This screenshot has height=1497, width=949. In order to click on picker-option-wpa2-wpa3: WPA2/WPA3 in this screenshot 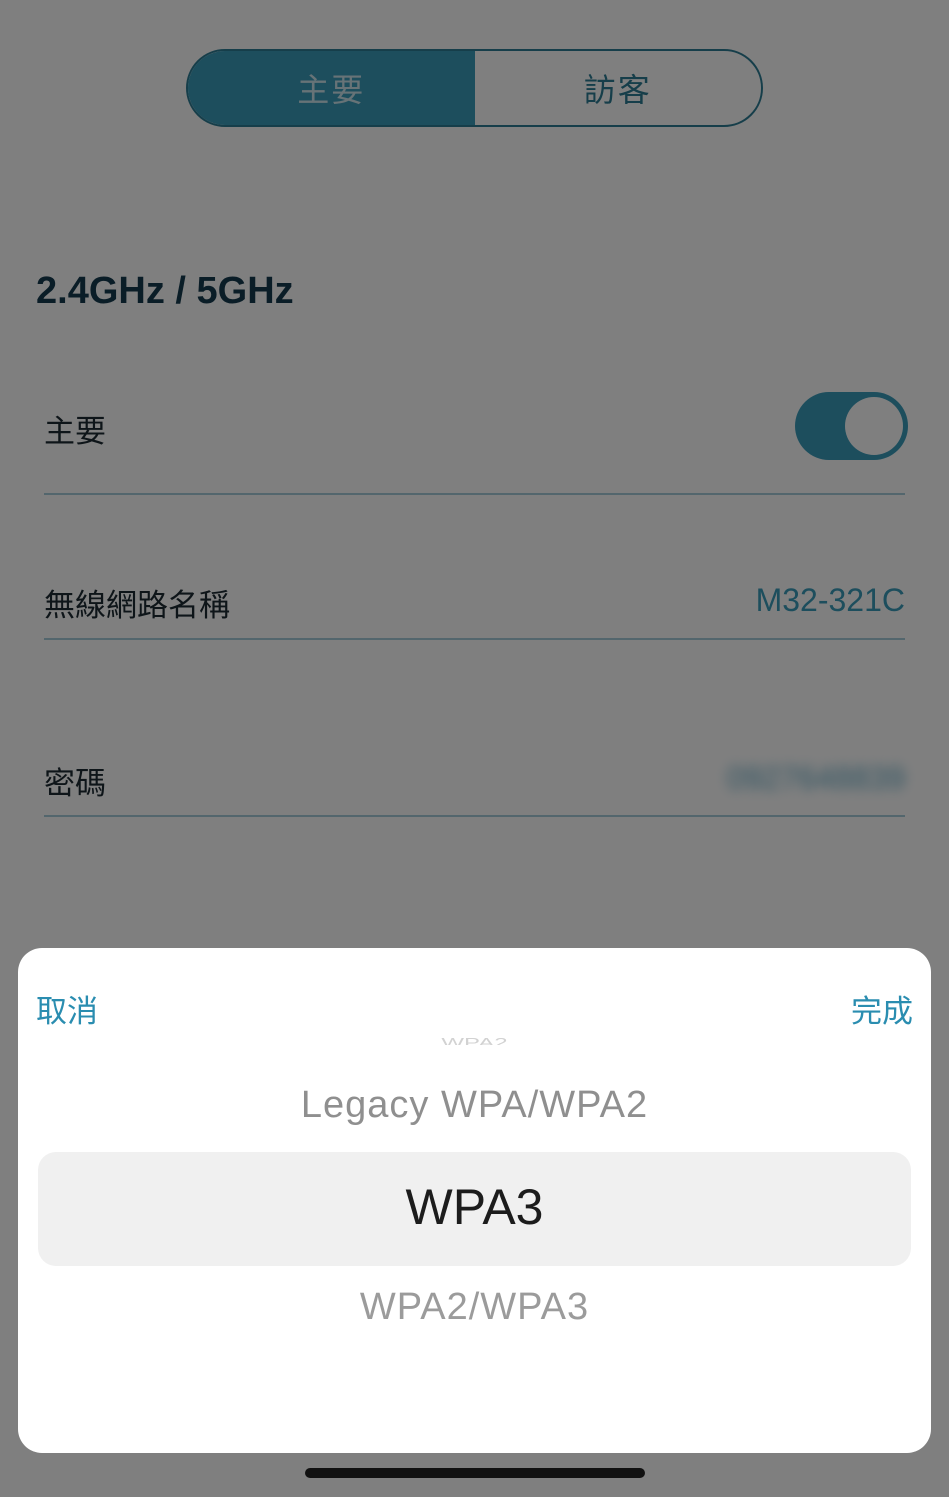, I will do `click(474, 1307)`.